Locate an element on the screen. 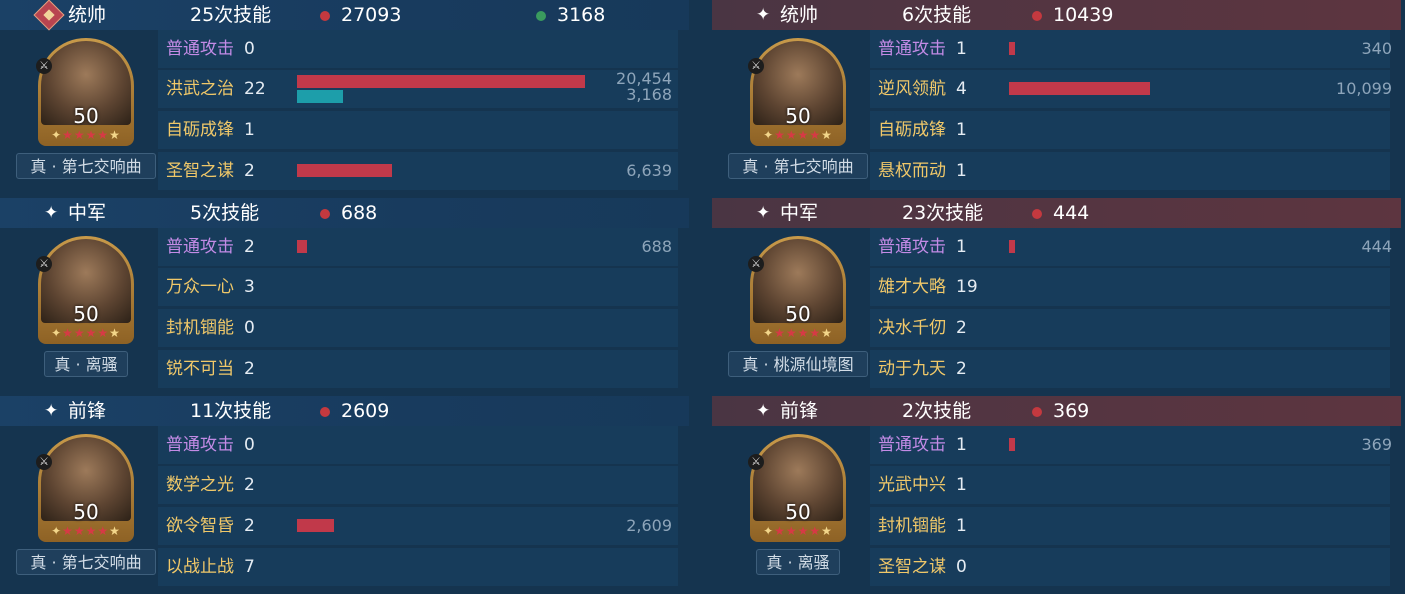 The image size is (1405, 594). skill-row: 数学之光 2 is located at coordinates (418, 485).